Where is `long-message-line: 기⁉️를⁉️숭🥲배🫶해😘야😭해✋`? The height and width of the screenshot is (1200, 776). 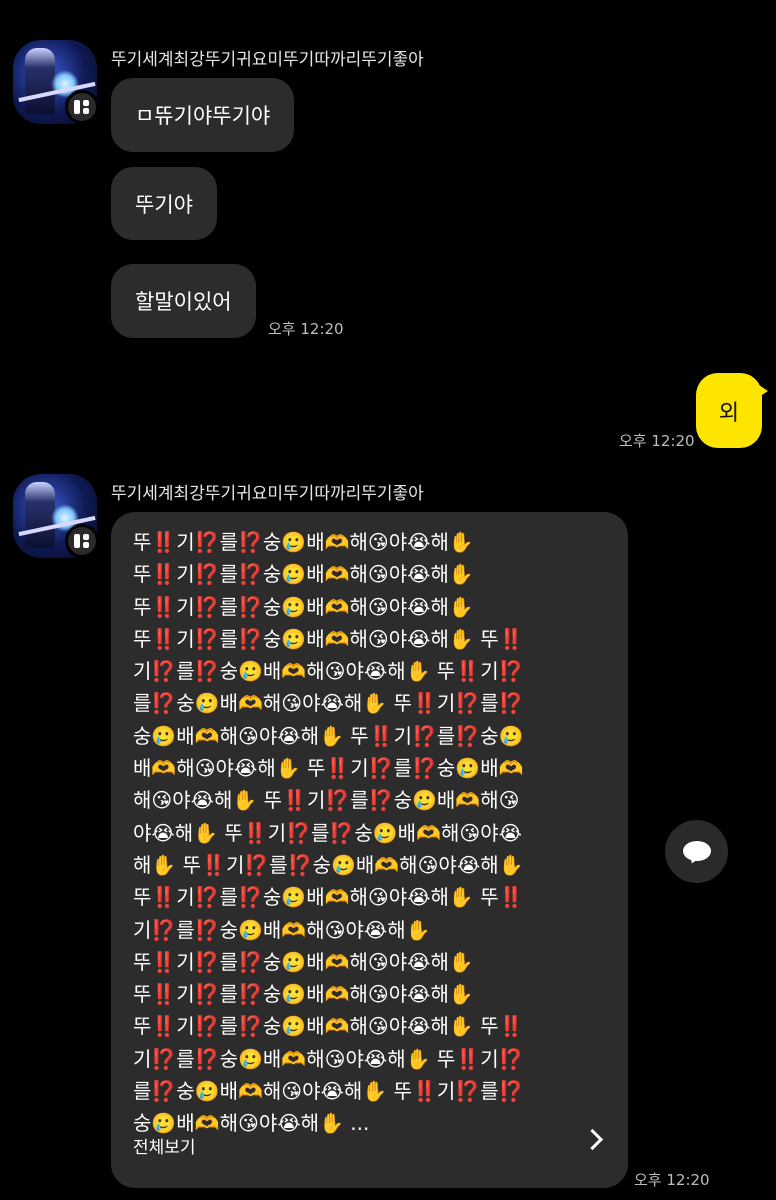 long-message-line: 기⁉️를⁉️숭🥲배🫶해😘야😭해✋ is located at coordinates (282, 929).